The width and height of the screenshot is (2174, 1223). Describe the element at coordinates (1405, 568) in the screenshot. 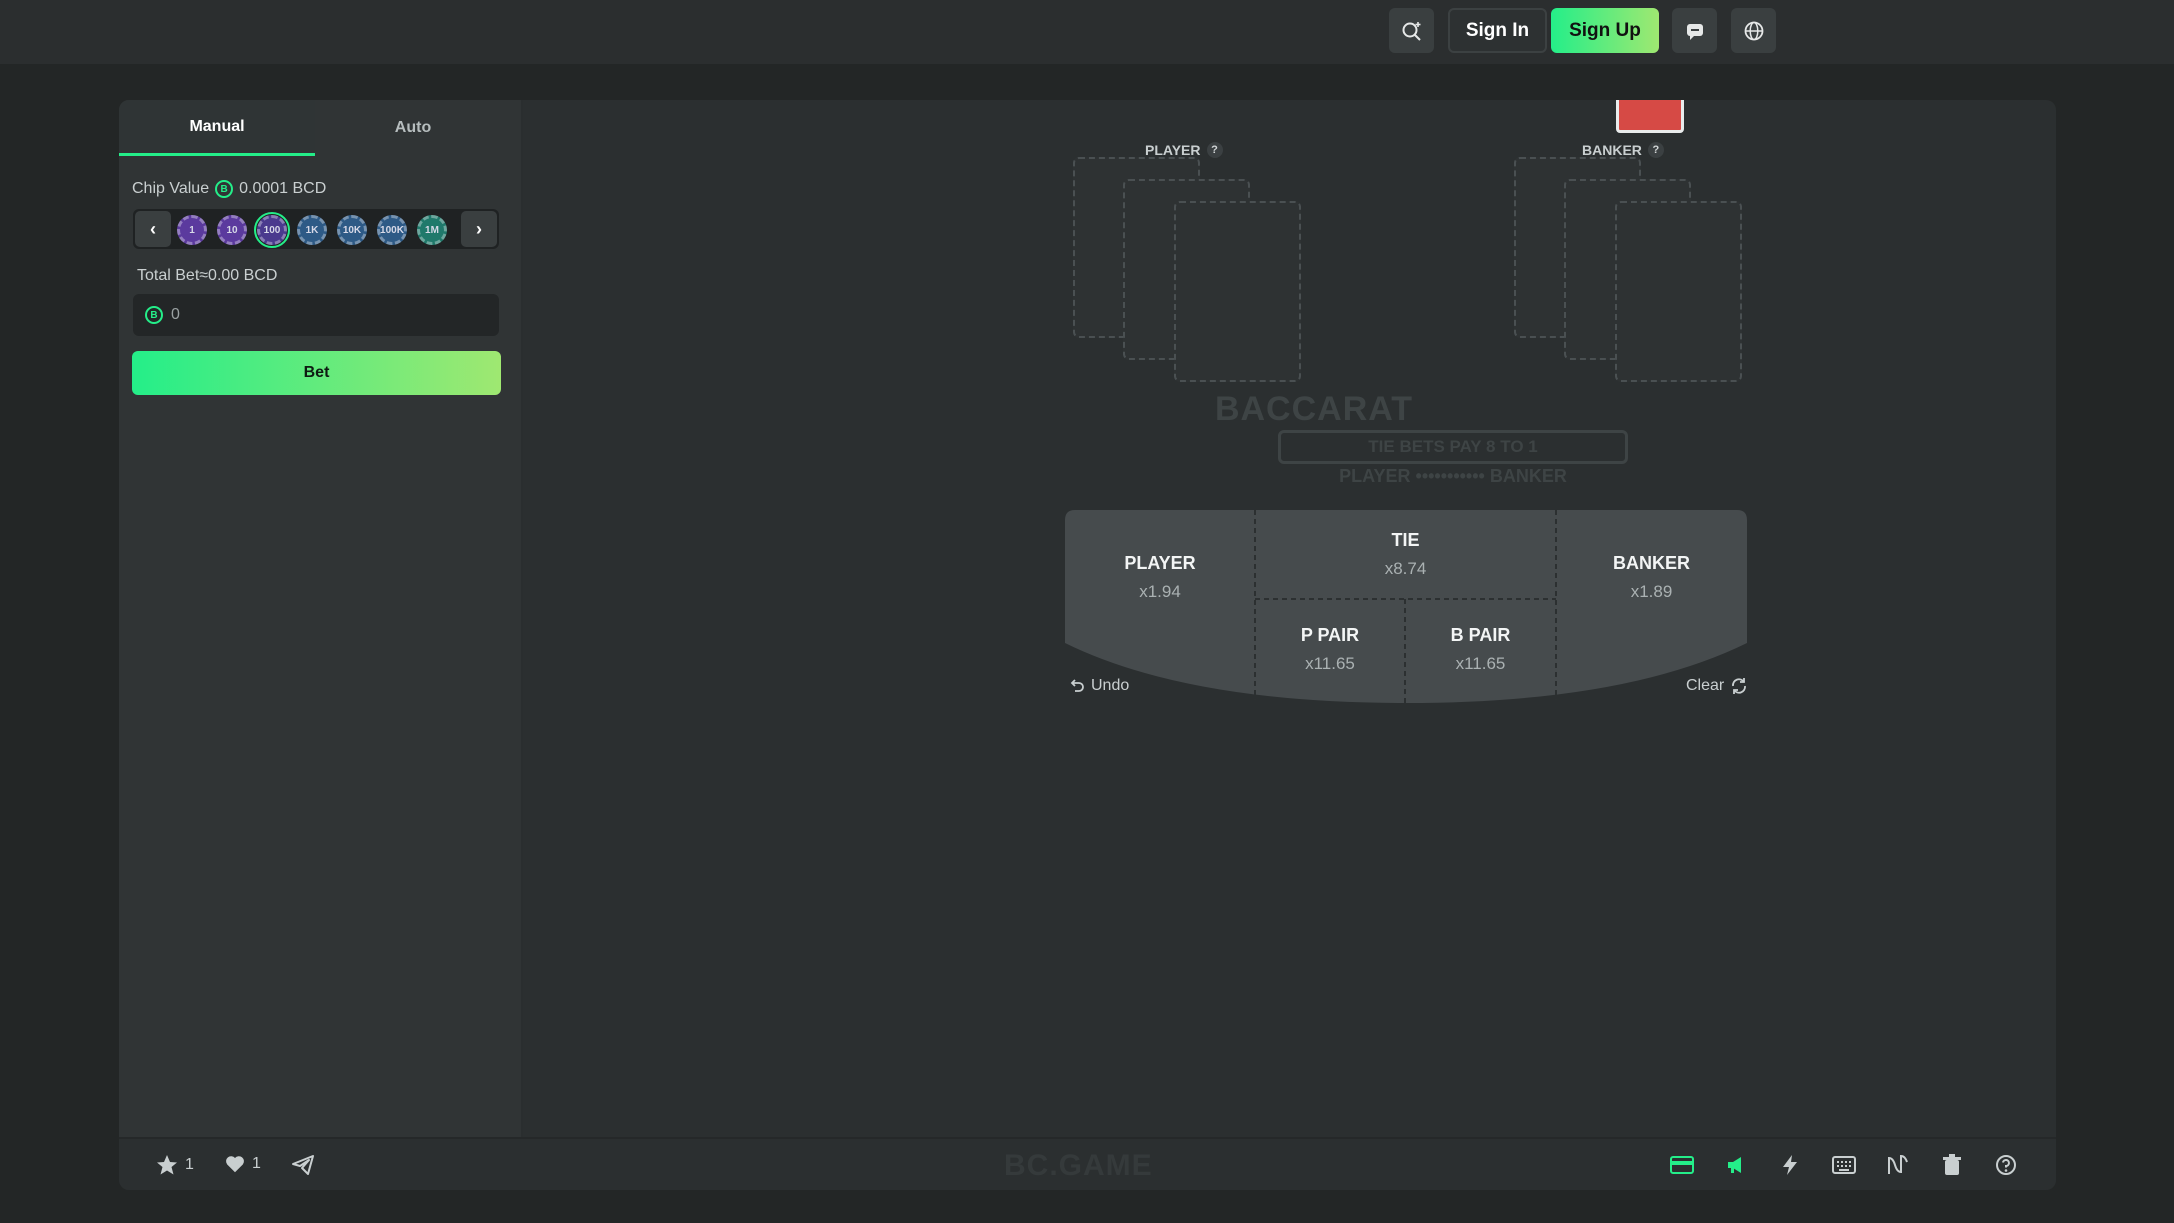

I see `zone-multiplier: x8.74` at that location.